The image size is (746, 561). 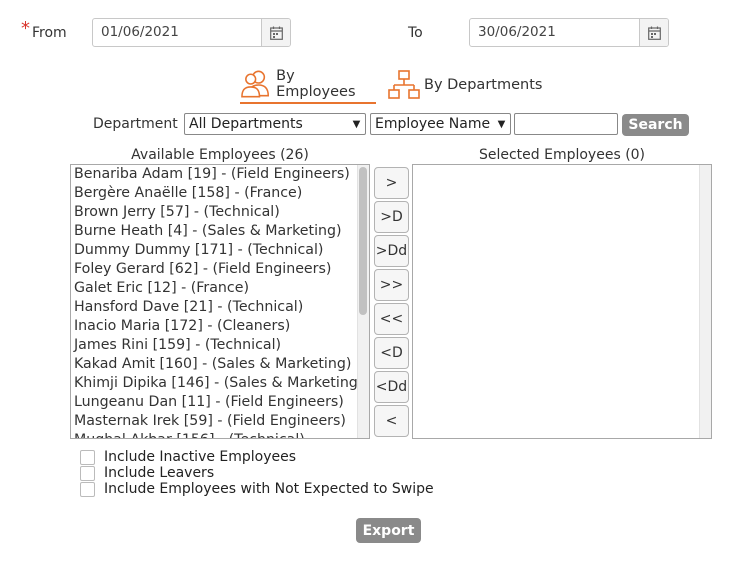 What do you see at coordinates (220, 307) in the screenshot?
I see `list-item: Hansford Dave [21] - (Technical)` at bounding box center [220, 307].